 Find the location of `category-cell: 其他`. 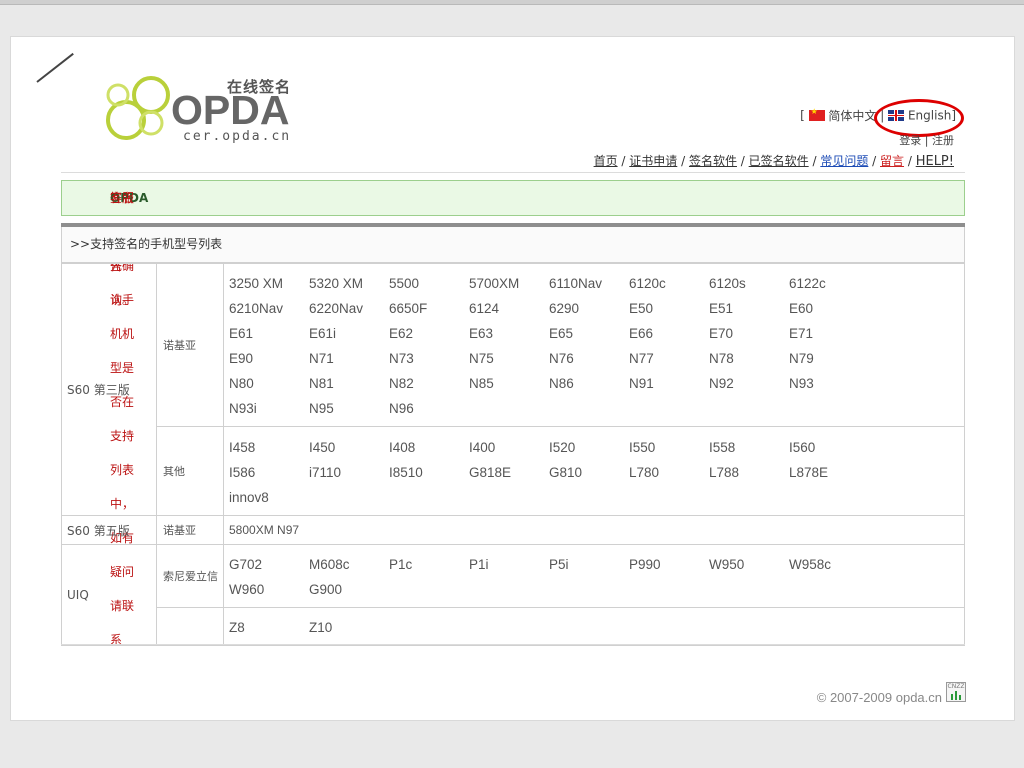

category-cell: 其他 is located at coordinates (190, 471).